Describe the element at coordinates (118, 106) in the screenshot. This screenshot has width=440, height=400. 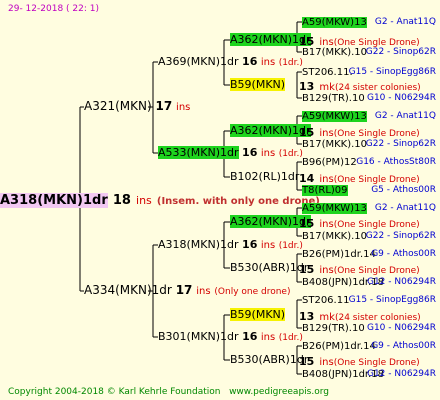
I see `g1-top-name: A321(MKN)` at that location.